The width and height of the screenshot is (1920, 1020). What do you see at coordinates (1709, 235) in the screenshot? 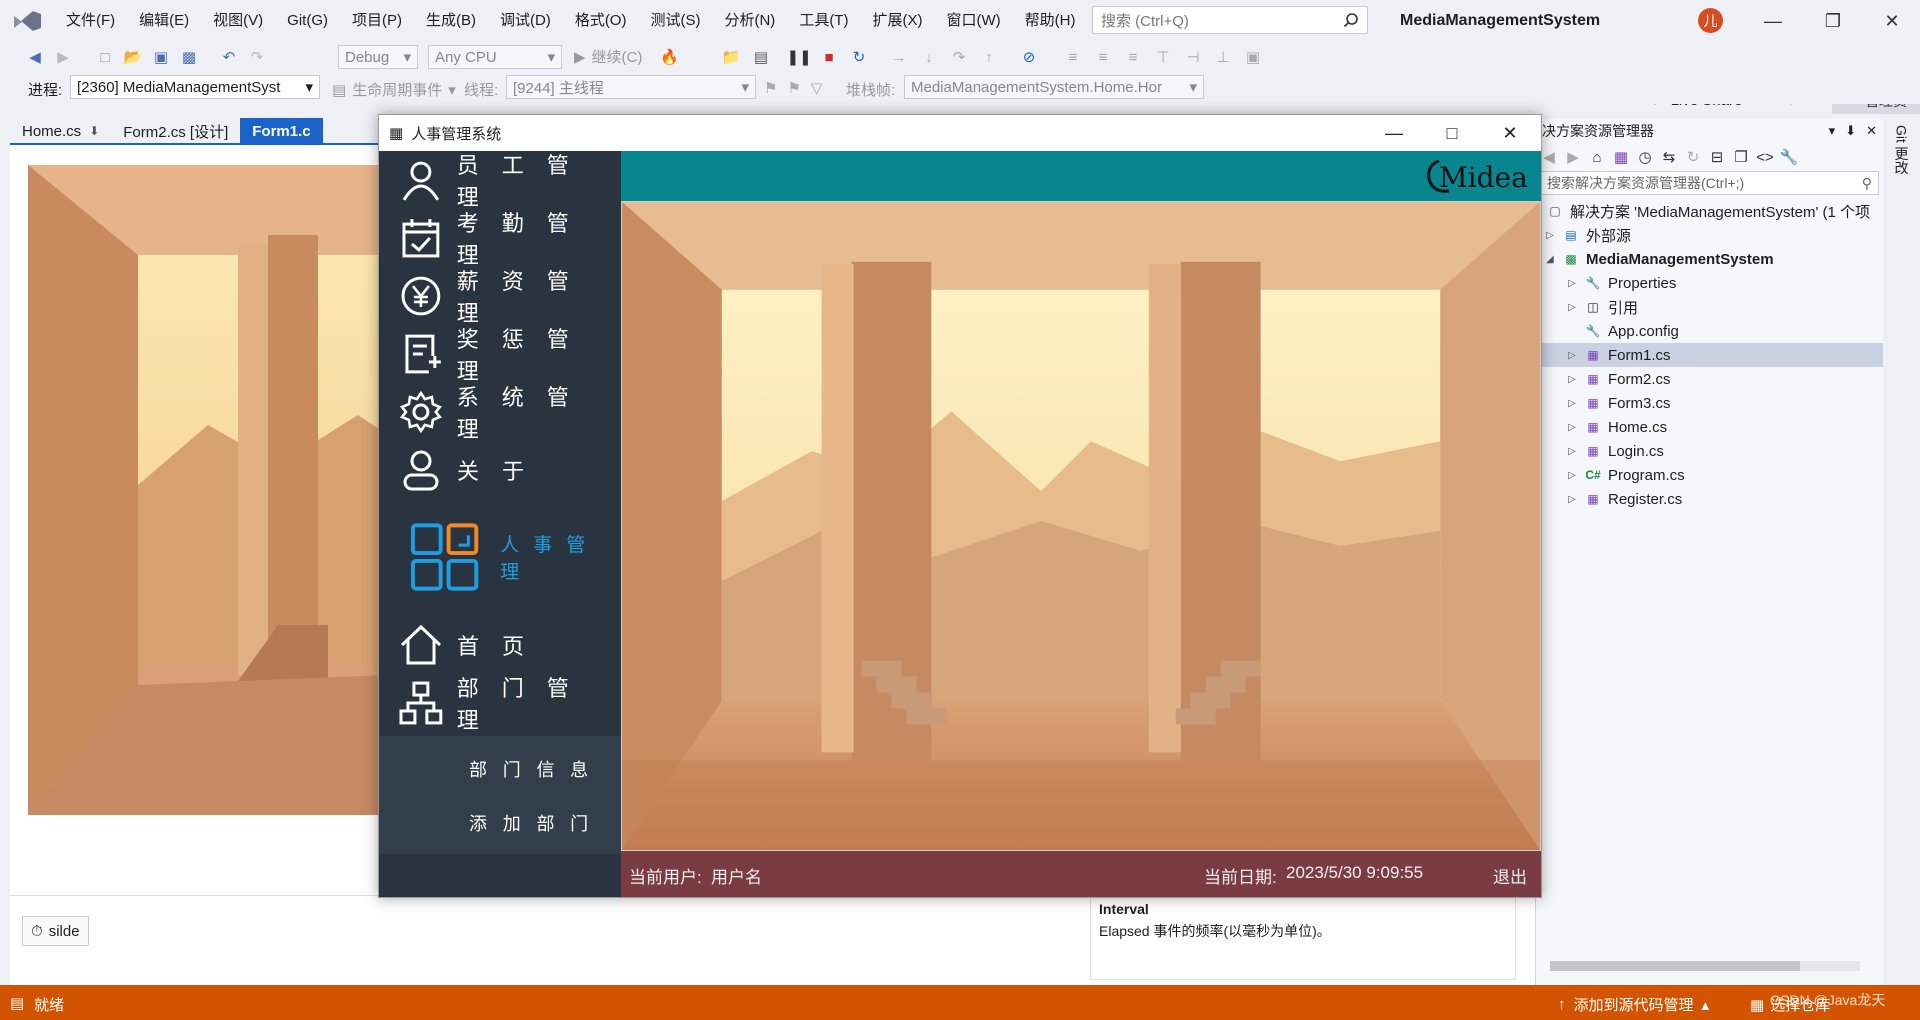
I see `tree-external-sources: ▷ ▤ 外部源` at bounding box center [1709, 235].